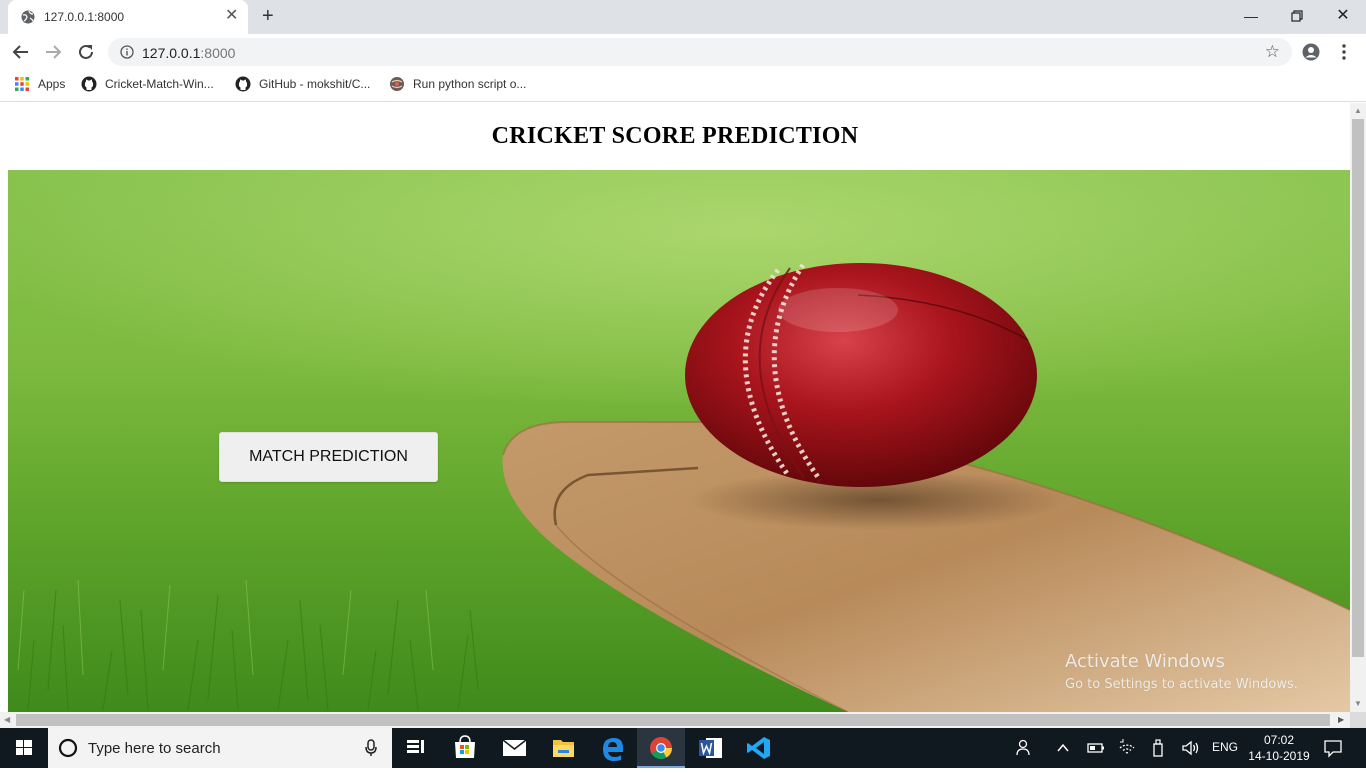 The width and height of the screenshot is (1366, 773). I want to click on chrome-icon, so click(661, 748).